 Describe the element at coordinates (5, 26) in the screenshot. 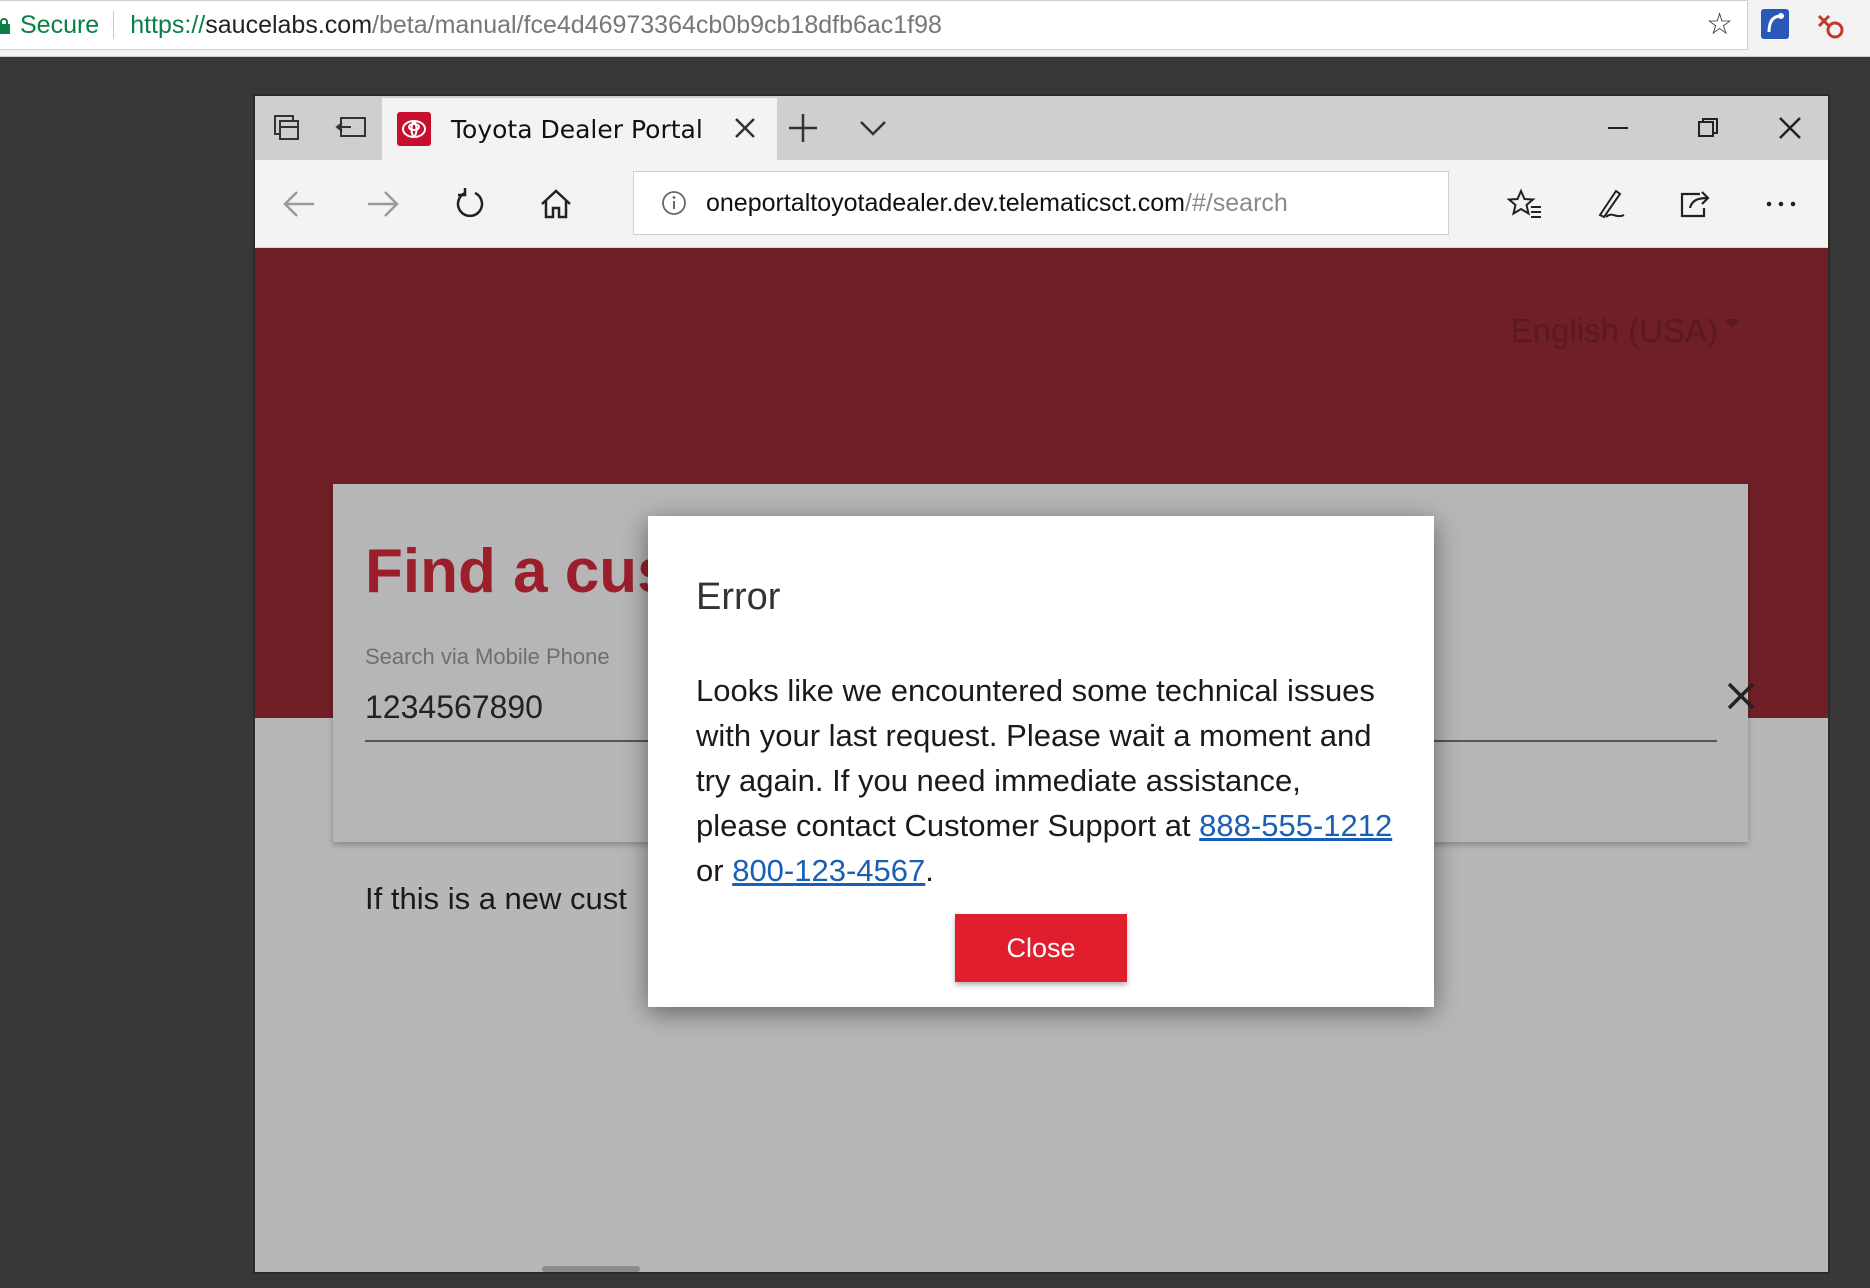

I see `lock-icon` at that location.